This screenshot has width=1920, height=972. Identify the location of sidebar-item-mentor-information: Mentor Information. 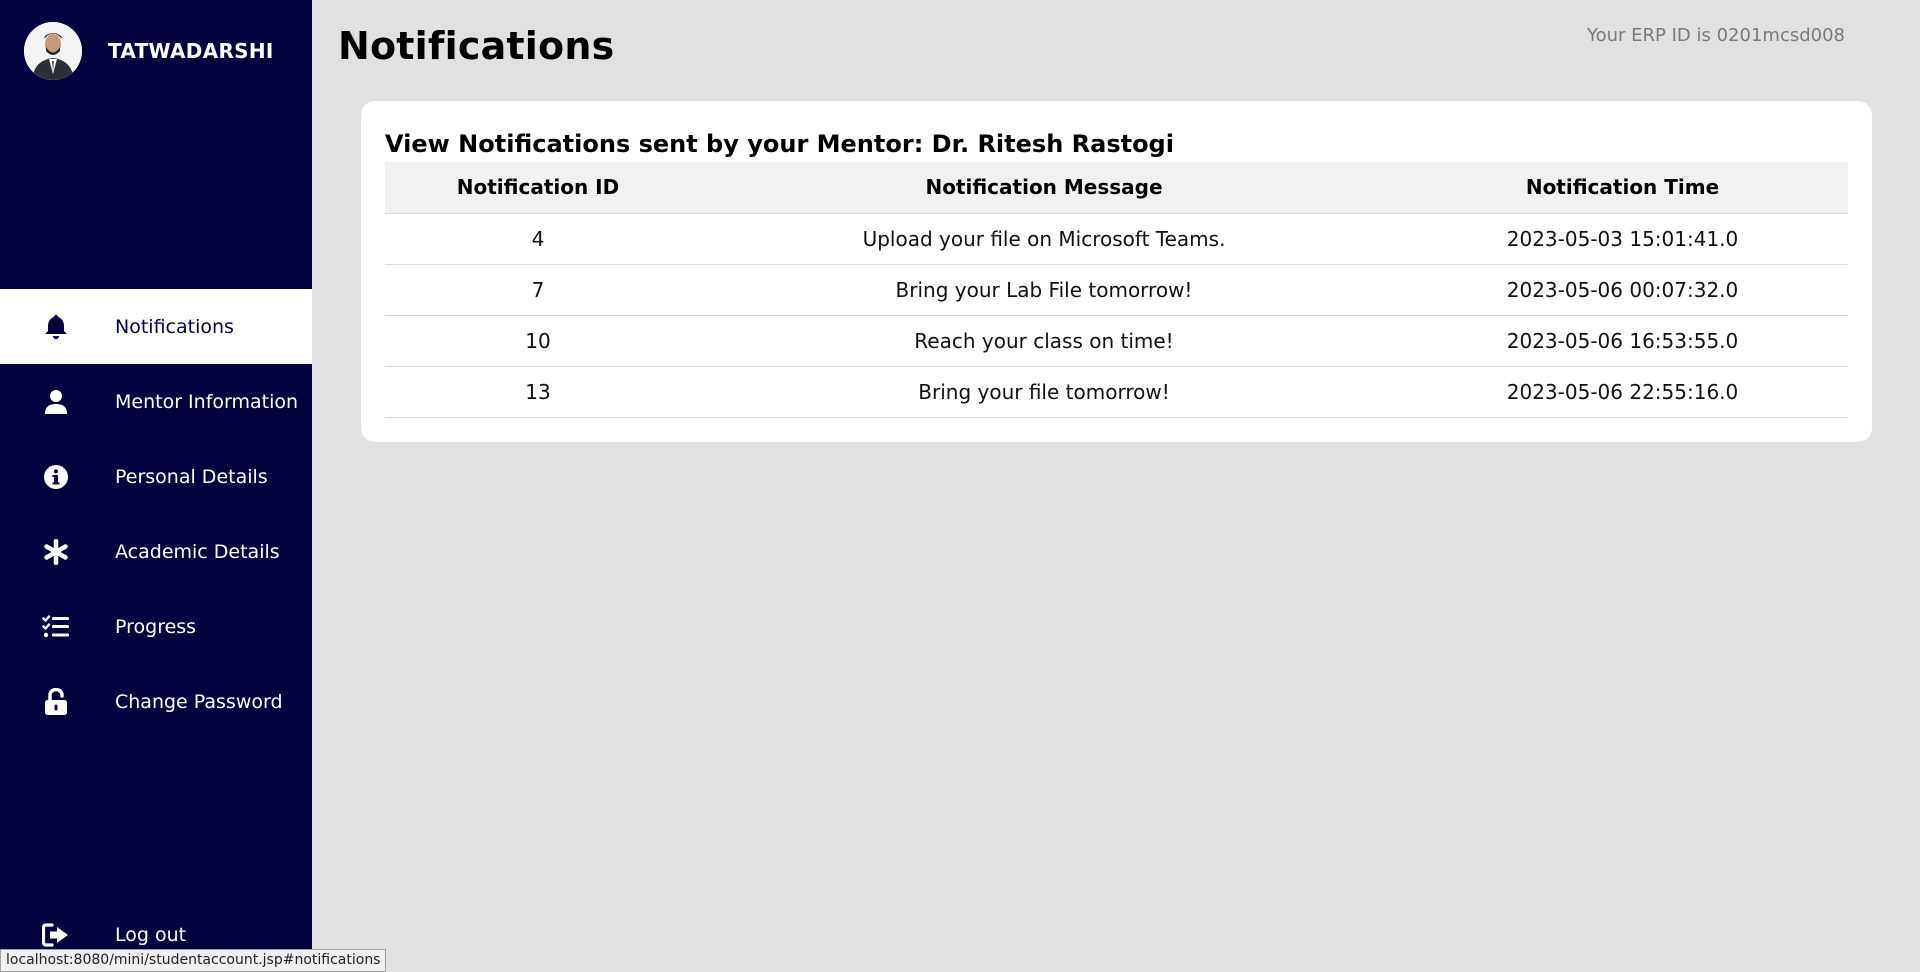
(156, 401).